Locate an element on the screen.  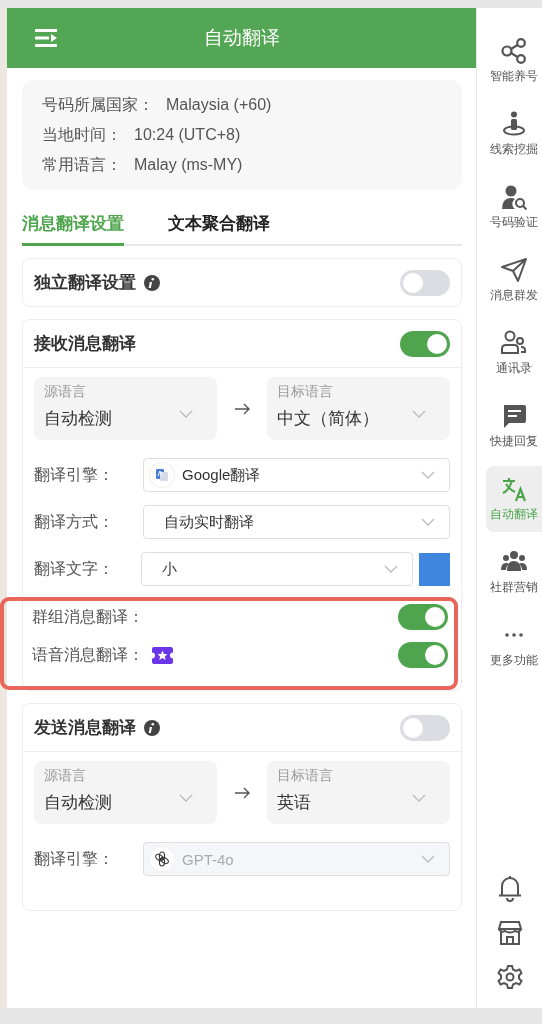
sidebar-item: 通讯录 is located at coordinates (513, 353).